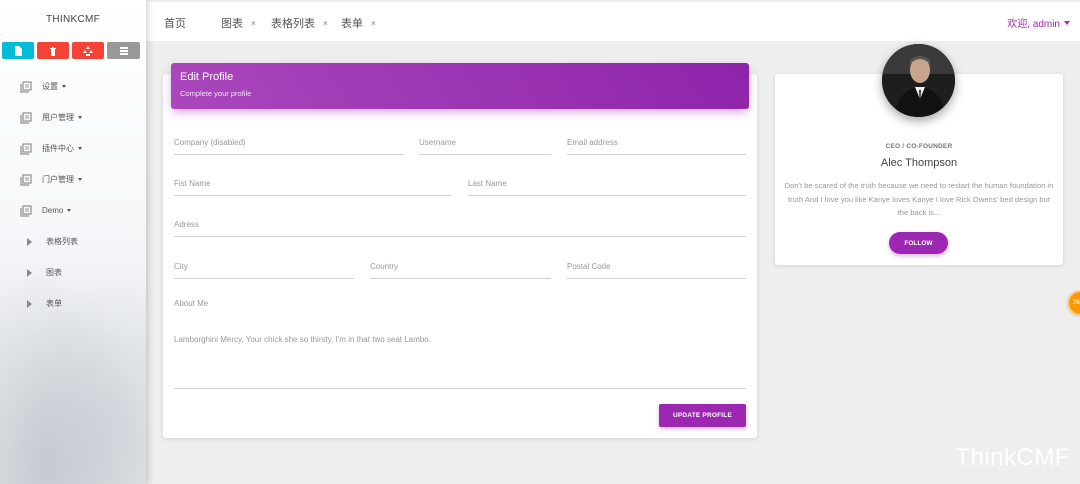 This screenshot has width=1080, height=484. Describe the element at coordinates (216, 93) in the screenshot. I see `card-subtitle: Complete your profile` at that location.